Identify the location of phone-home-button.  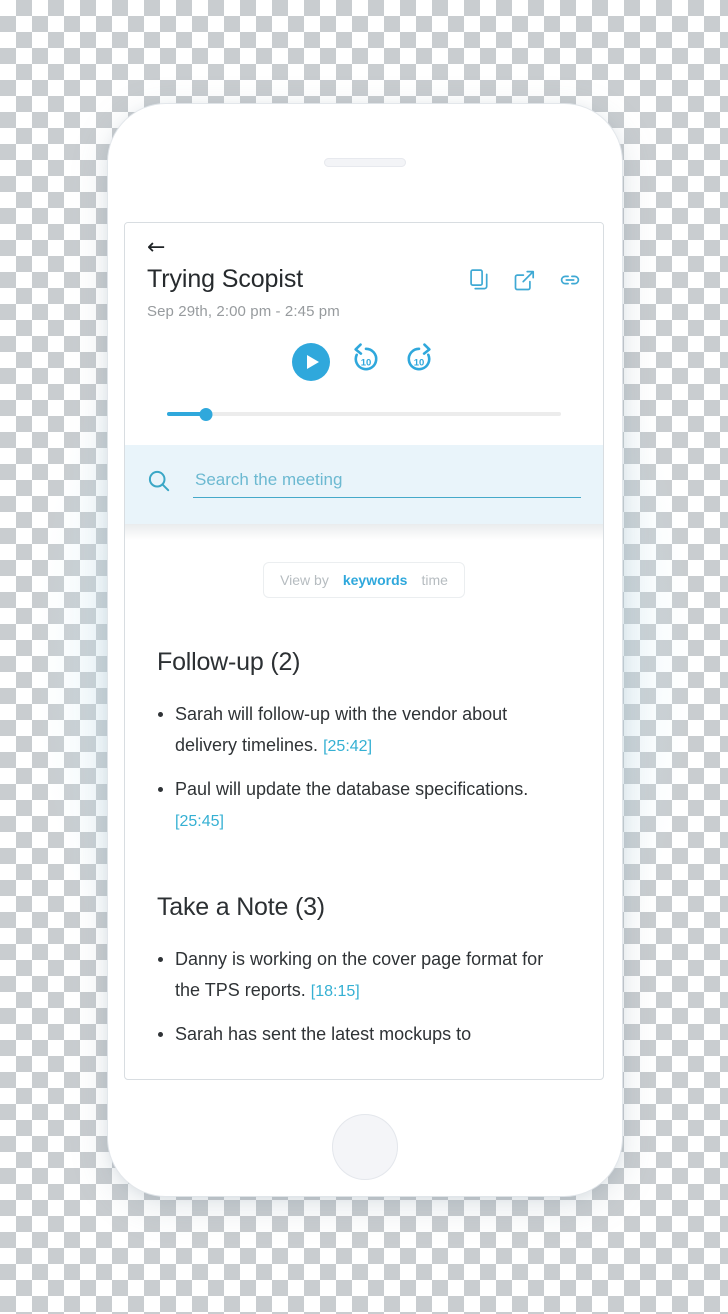
(365, 1147).